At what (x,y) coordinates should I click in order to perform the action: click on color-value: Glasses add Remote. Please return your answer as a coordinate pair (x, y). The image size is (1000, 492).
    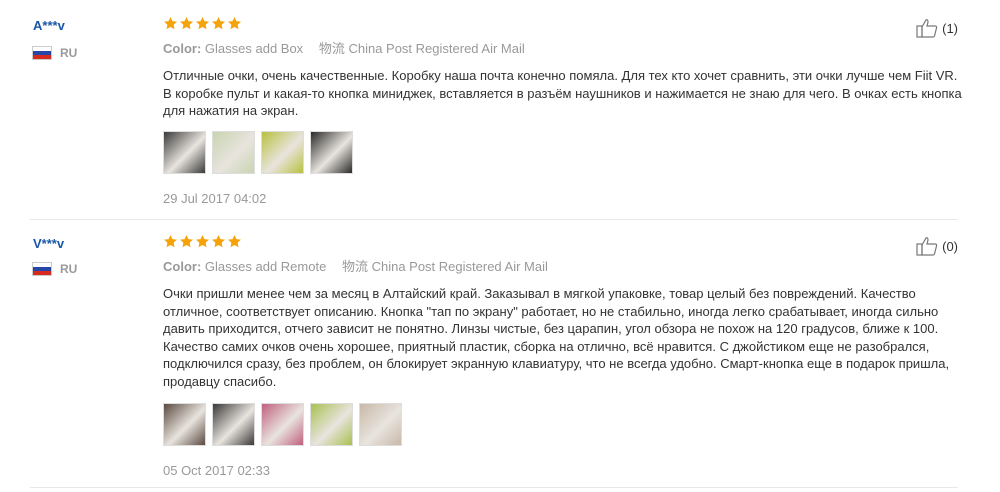
    Looking at the image, I should click on (265, 266).